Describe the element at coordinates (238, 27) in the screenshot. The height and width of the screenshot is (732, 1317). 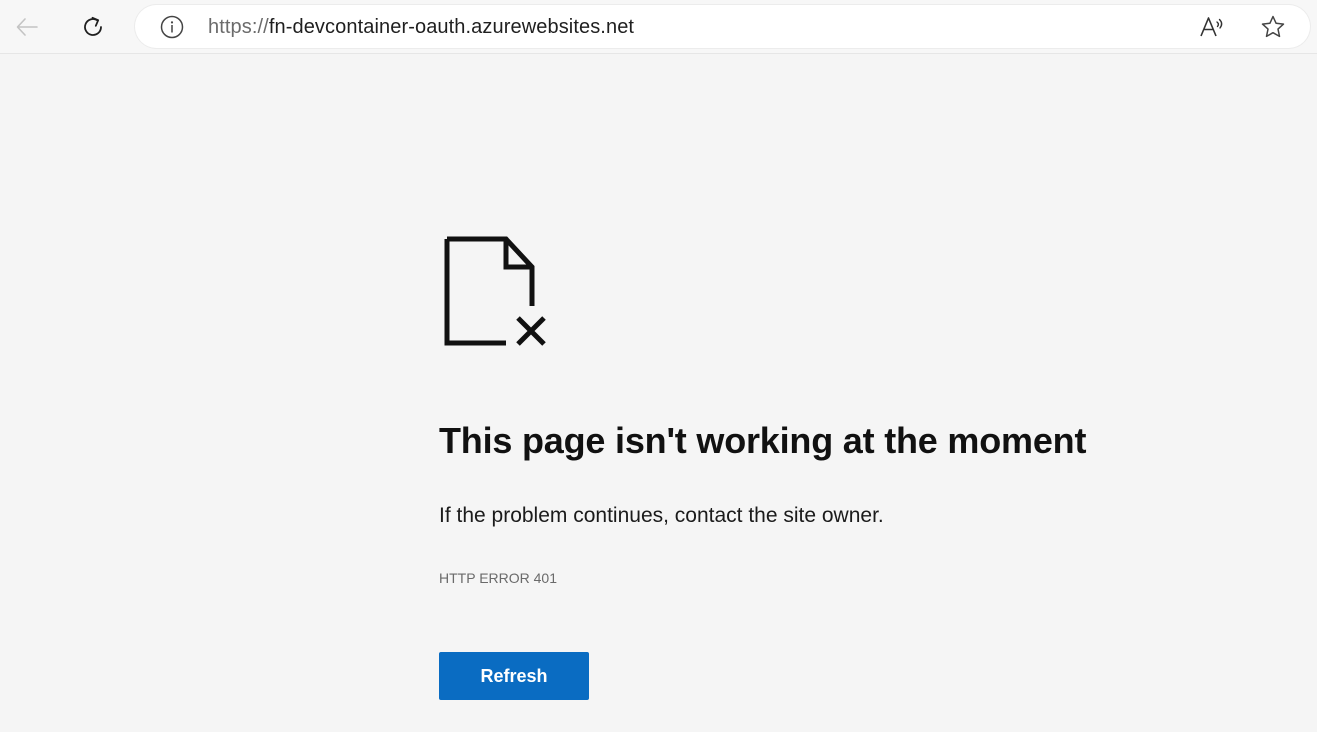
I see `url-scheme: https://` at that location.